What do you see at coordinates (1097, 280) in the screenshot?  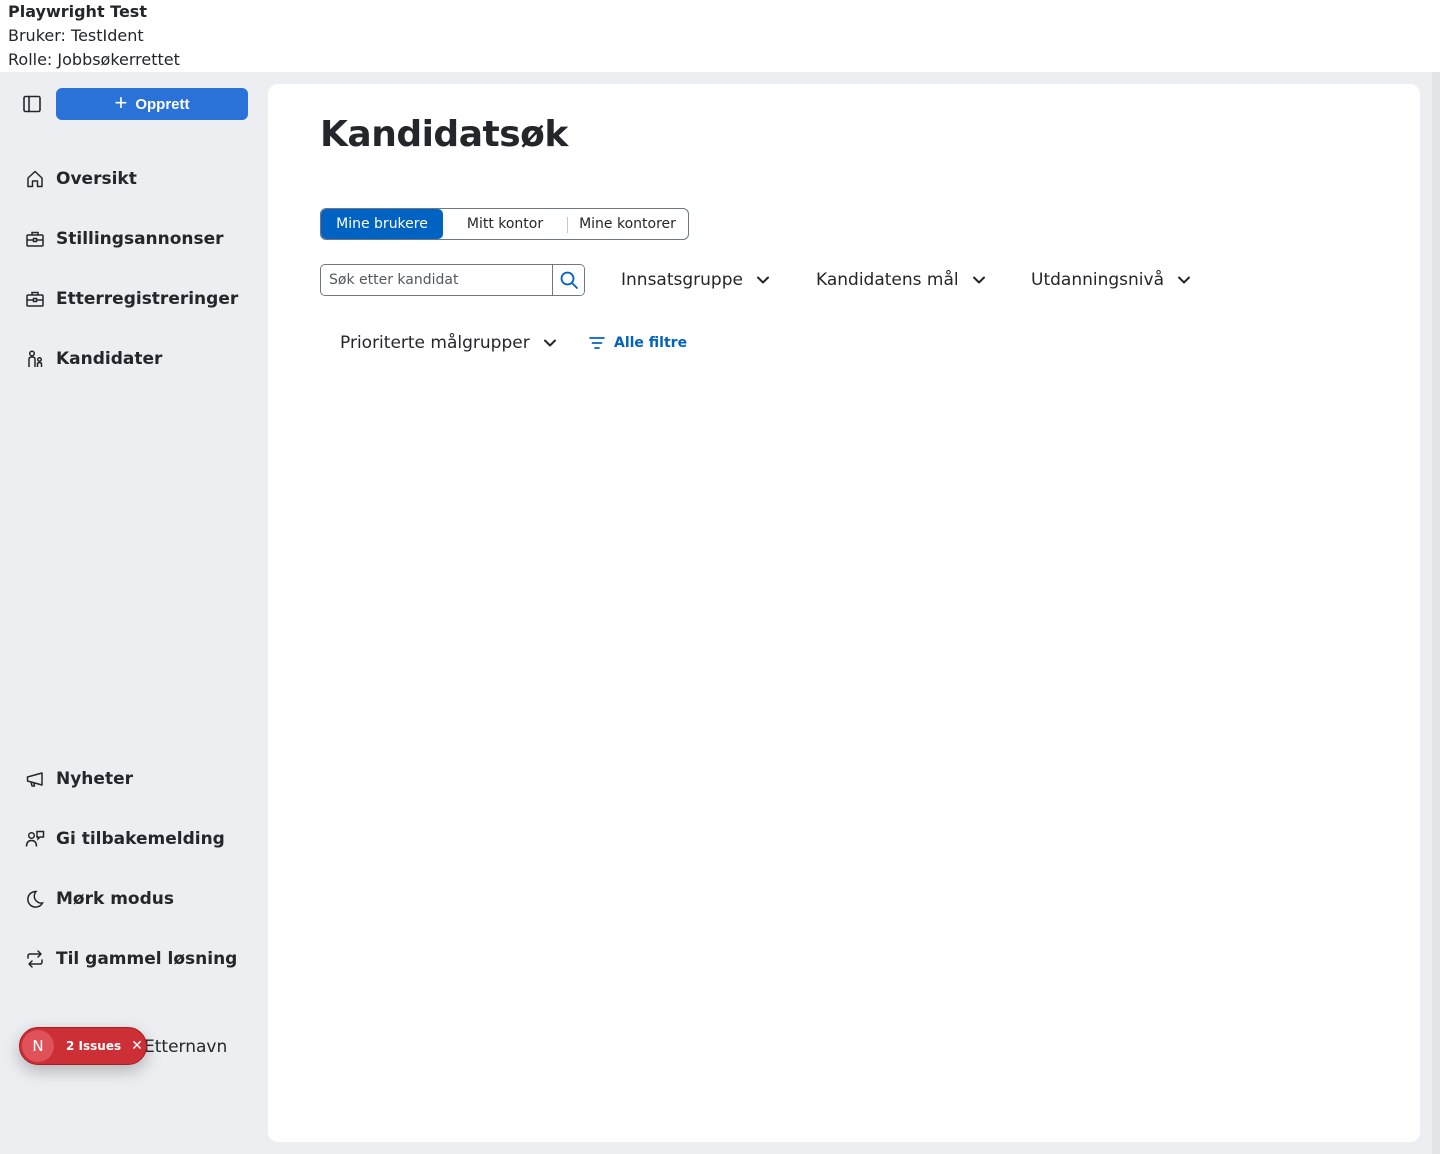 I see `filter-label: Utdanningsnivå` at bounding box center [1097, 280].